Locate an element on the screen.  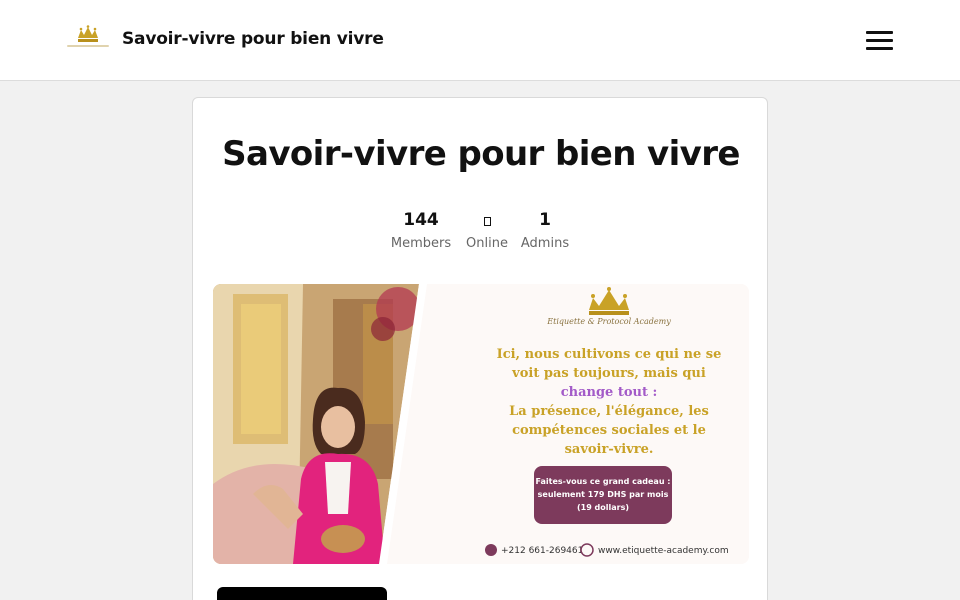
crown-logo-icon is located at coordinates (88, 44).